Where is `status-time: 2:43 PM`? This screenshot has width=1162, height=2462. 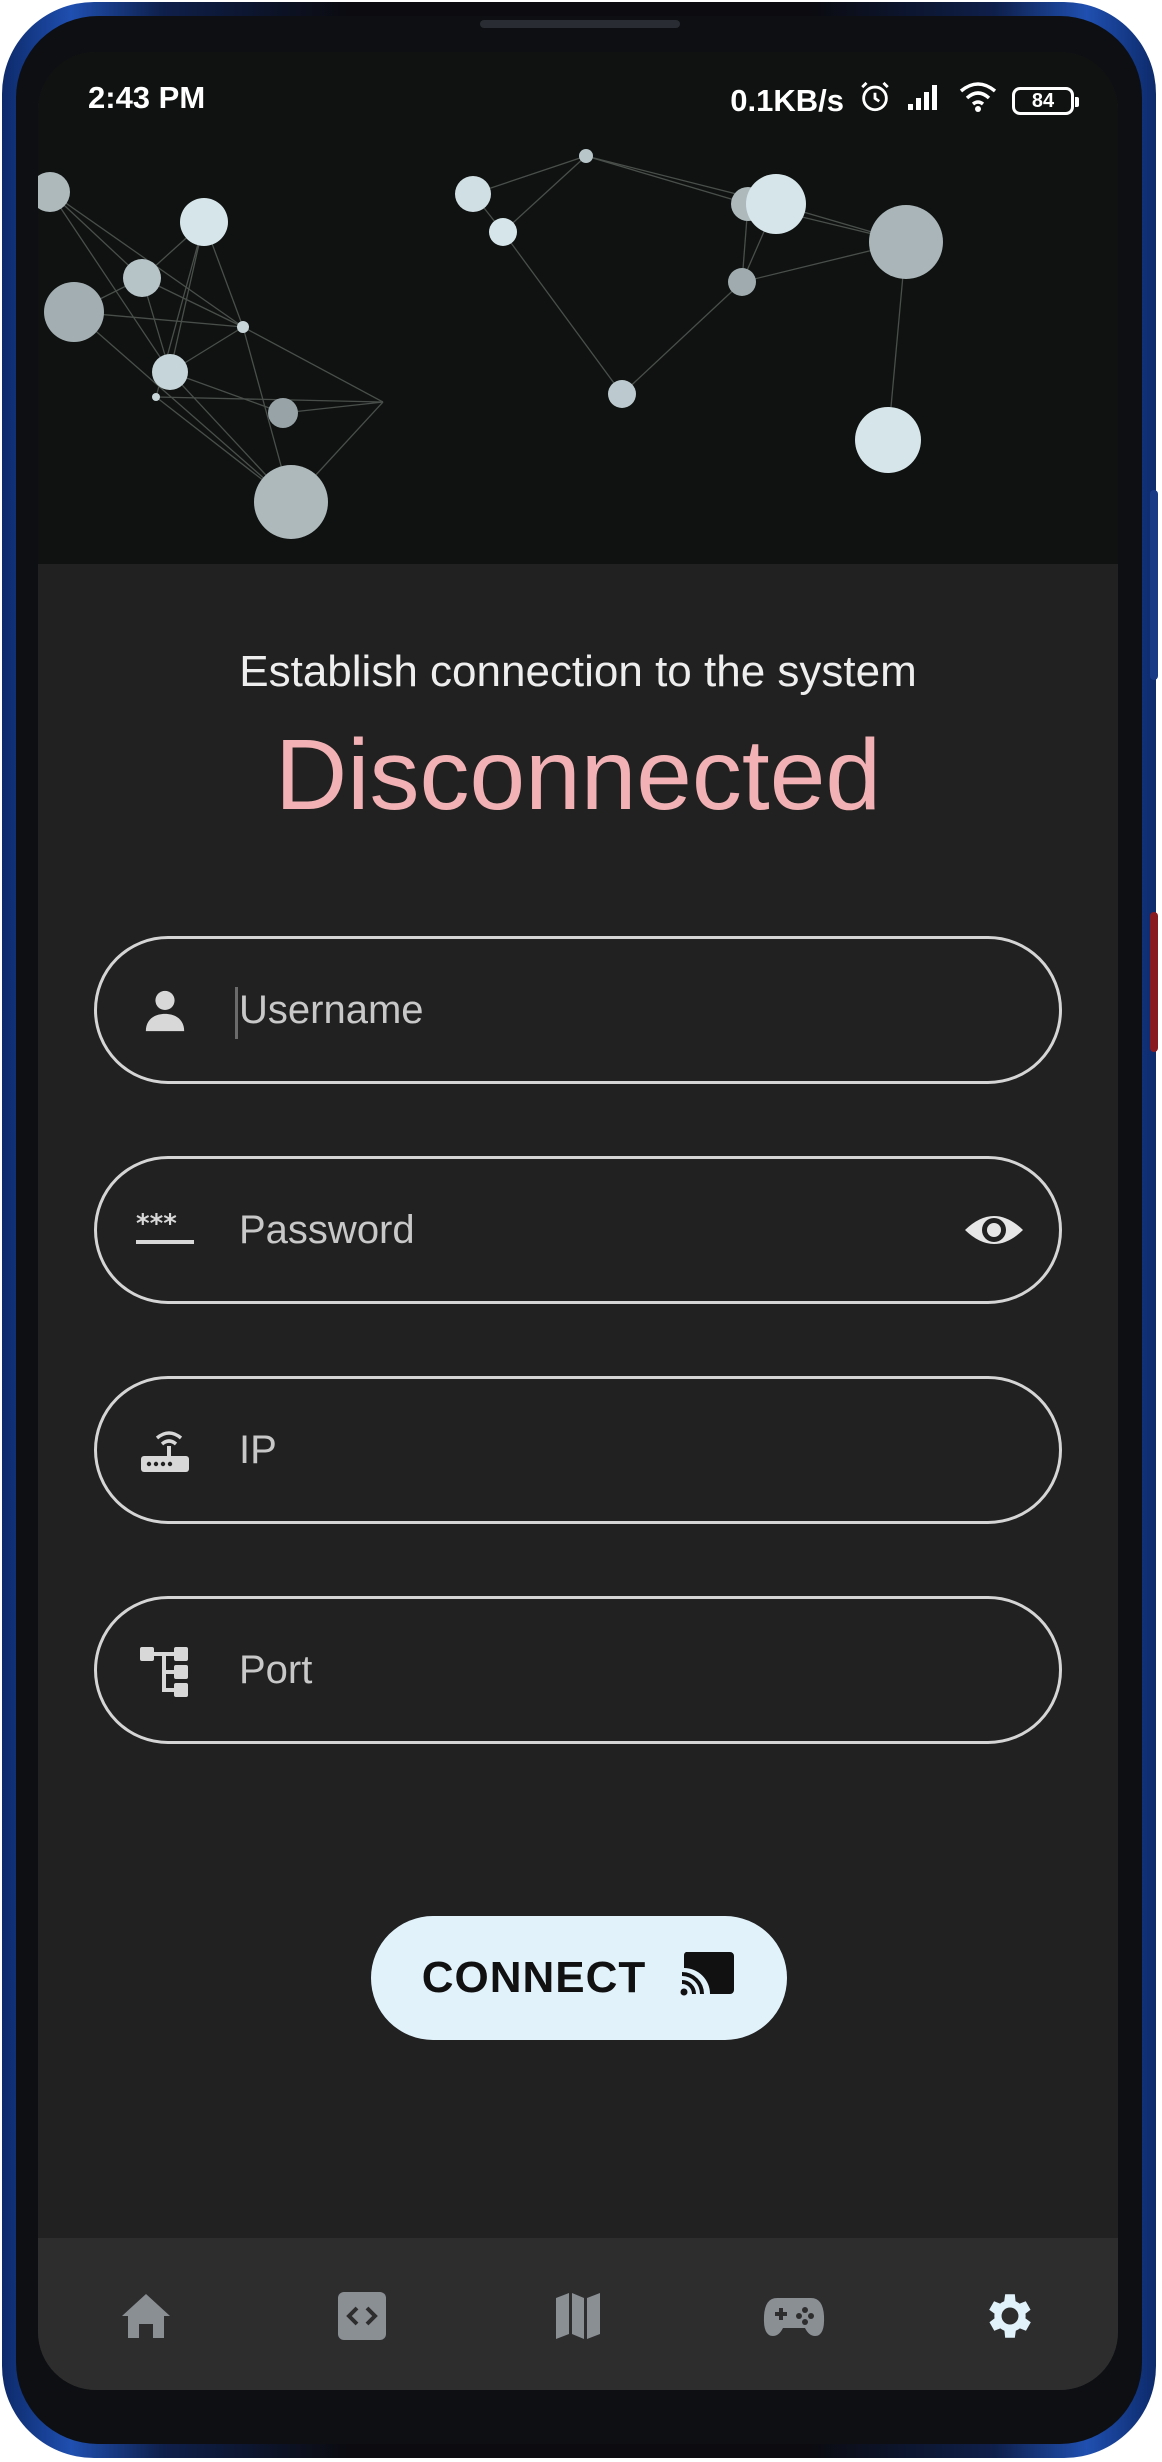 status-time: 2:43 PM is located at coordinates (147, 97).